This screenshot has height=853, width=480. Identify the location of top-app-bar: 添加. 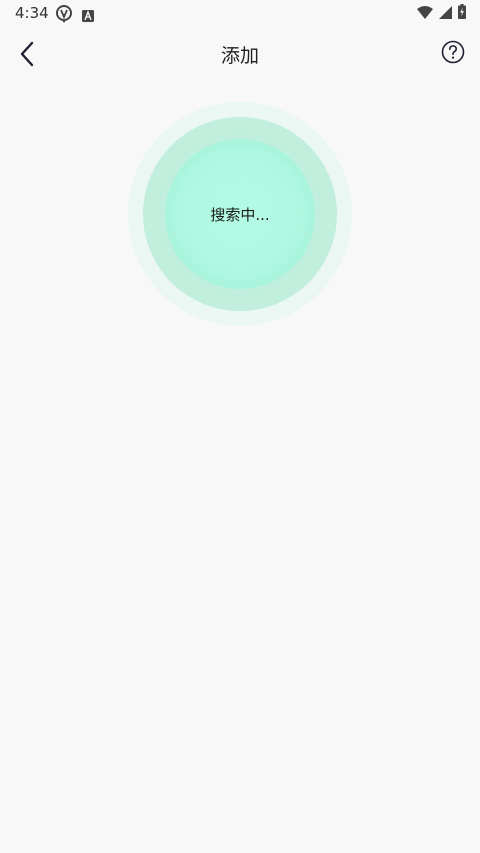
(240, 54).